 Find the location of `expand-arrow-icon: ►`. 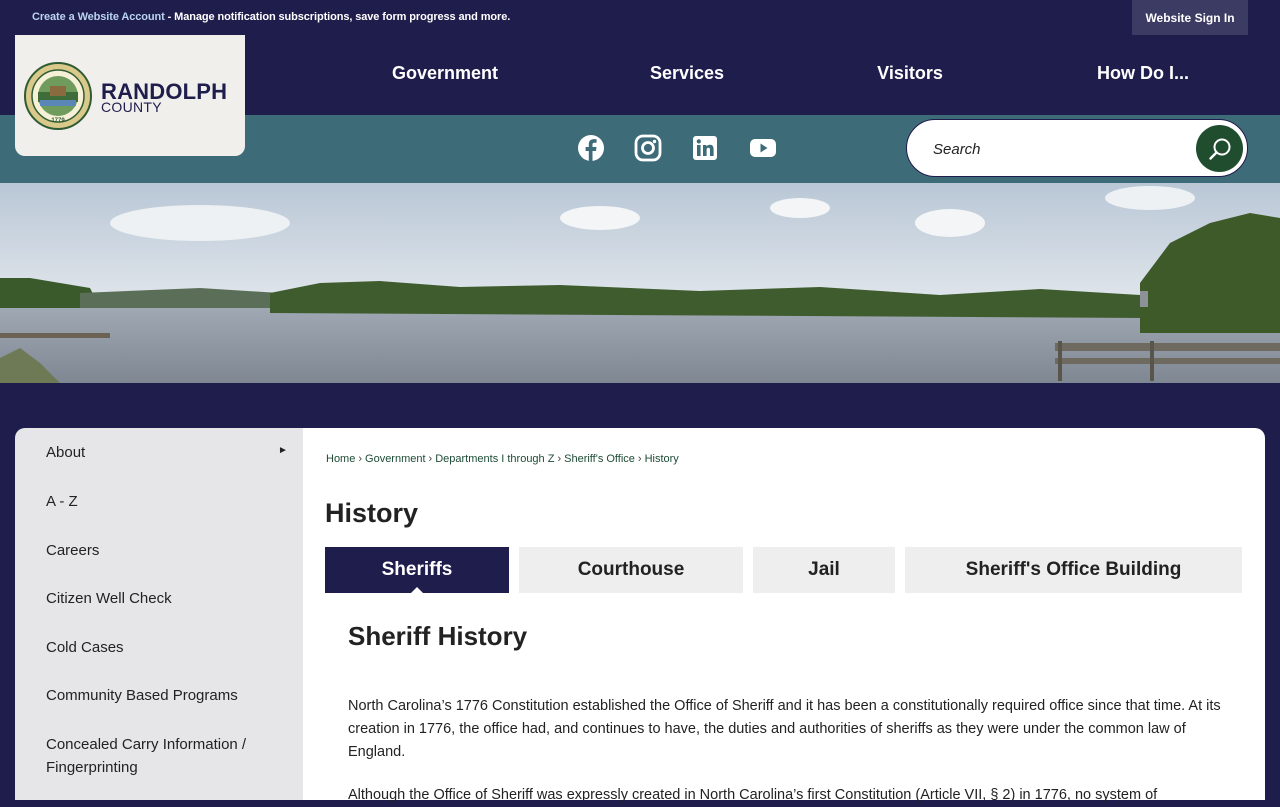

expand-arrow-icon: ► is located at coordinates (283, 450).